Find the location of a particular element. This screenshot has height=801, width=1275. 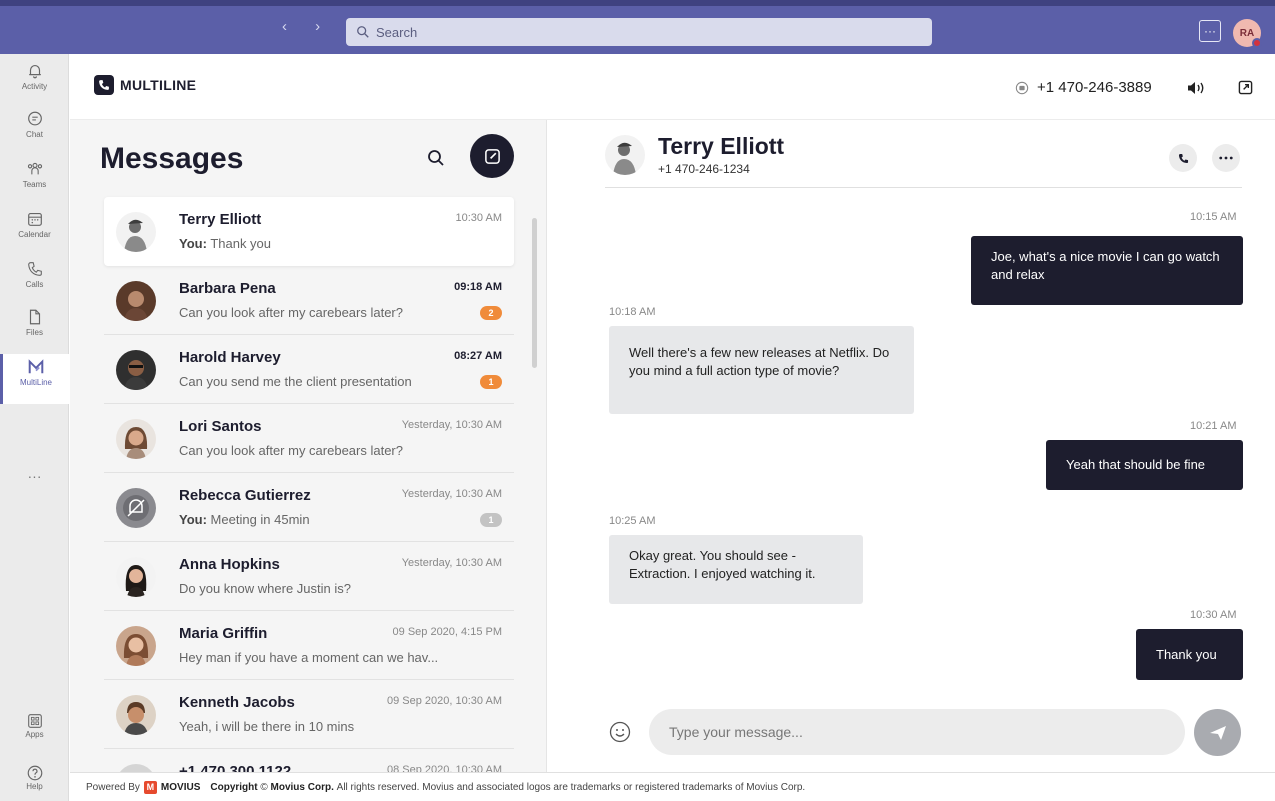

message-timestamp: 10:30 AM is located at coordinates (1213, 615).